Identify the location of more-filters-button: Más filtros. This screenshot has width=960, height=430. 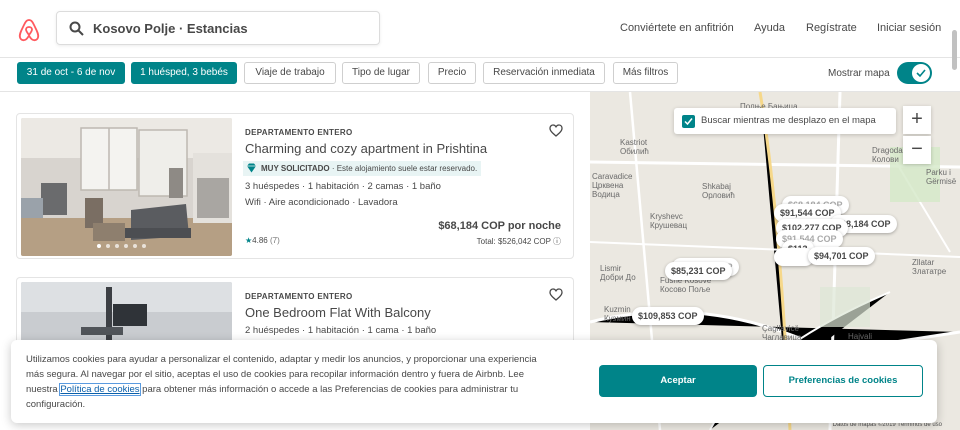
(645, 73).